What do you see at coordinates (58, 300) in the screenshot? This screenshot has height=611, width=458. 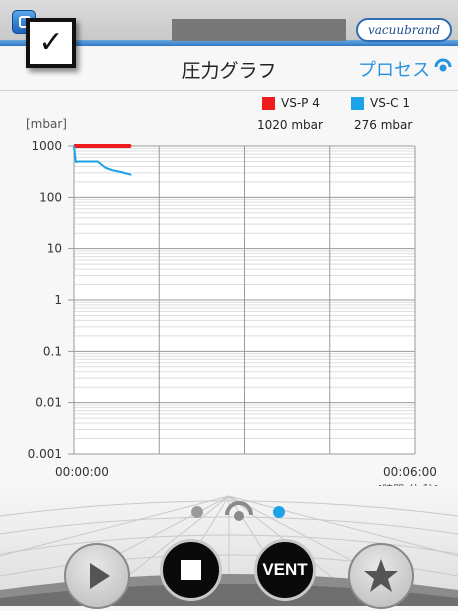 I see `y-tick-label: 1` at bounding box center [58, 300].